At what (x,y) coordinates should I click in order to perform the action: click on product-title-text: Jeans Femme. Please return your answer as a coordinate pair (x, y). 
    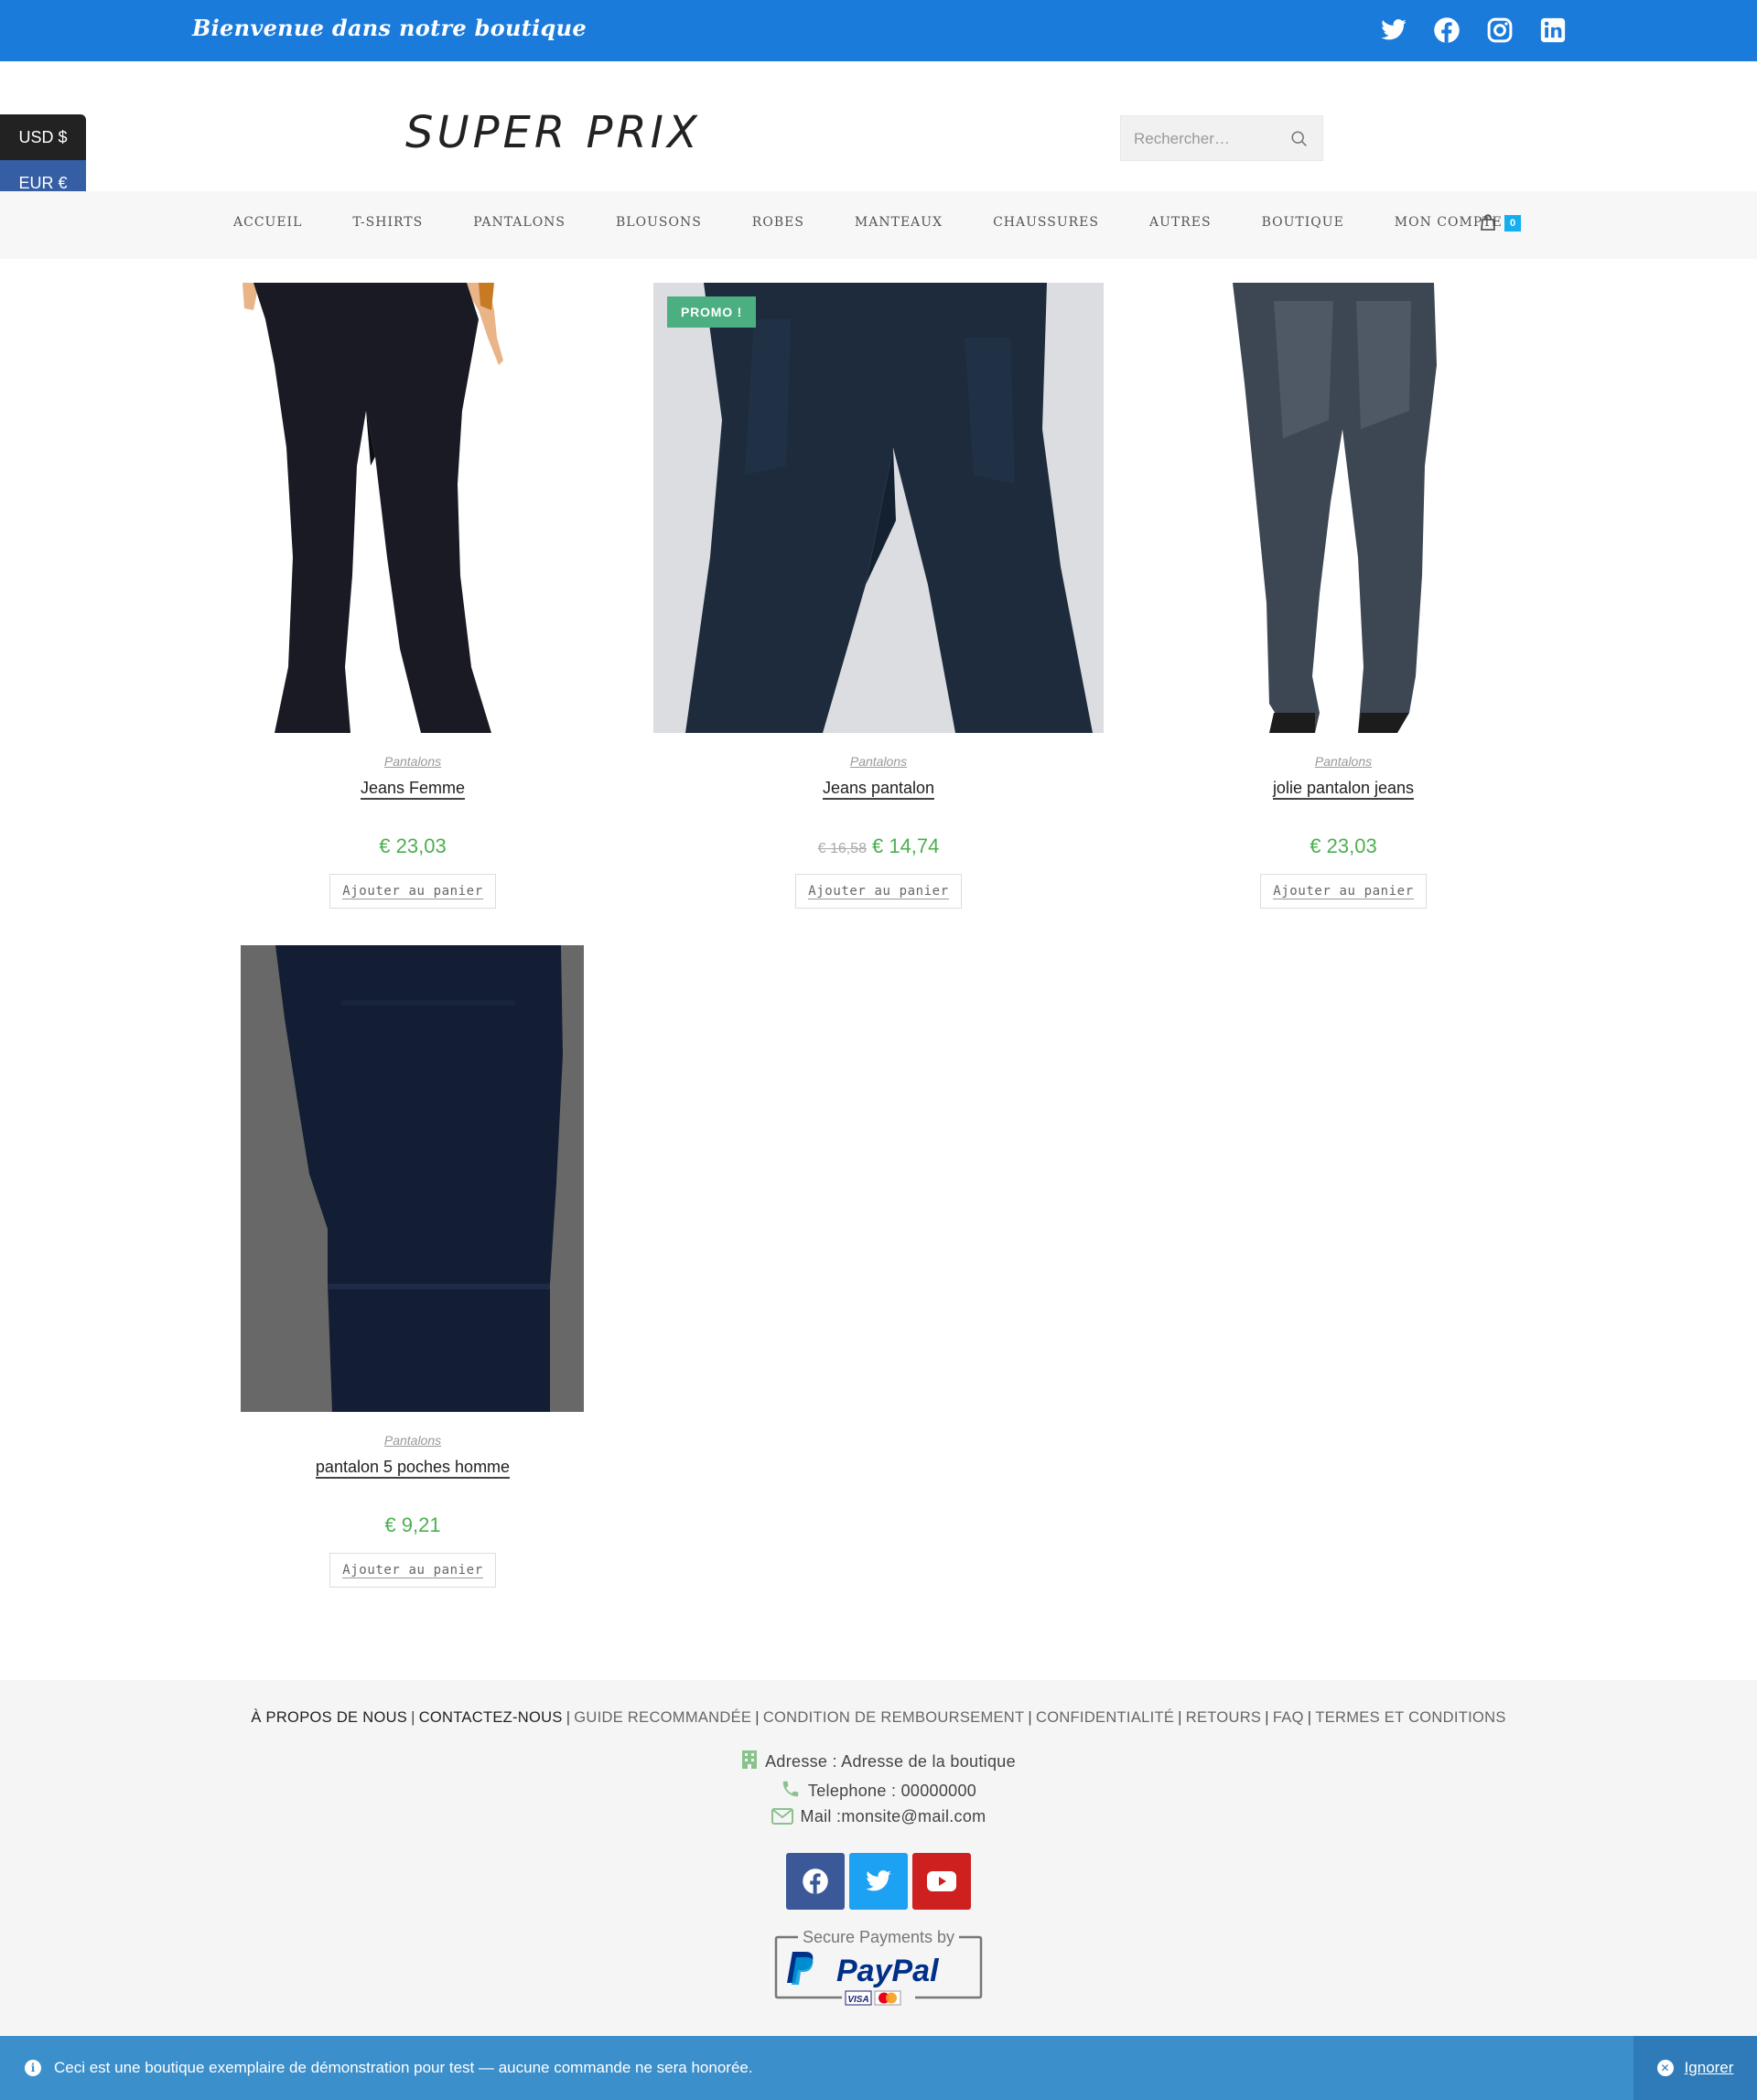
    Looking at the image, I should click on (413, 789).